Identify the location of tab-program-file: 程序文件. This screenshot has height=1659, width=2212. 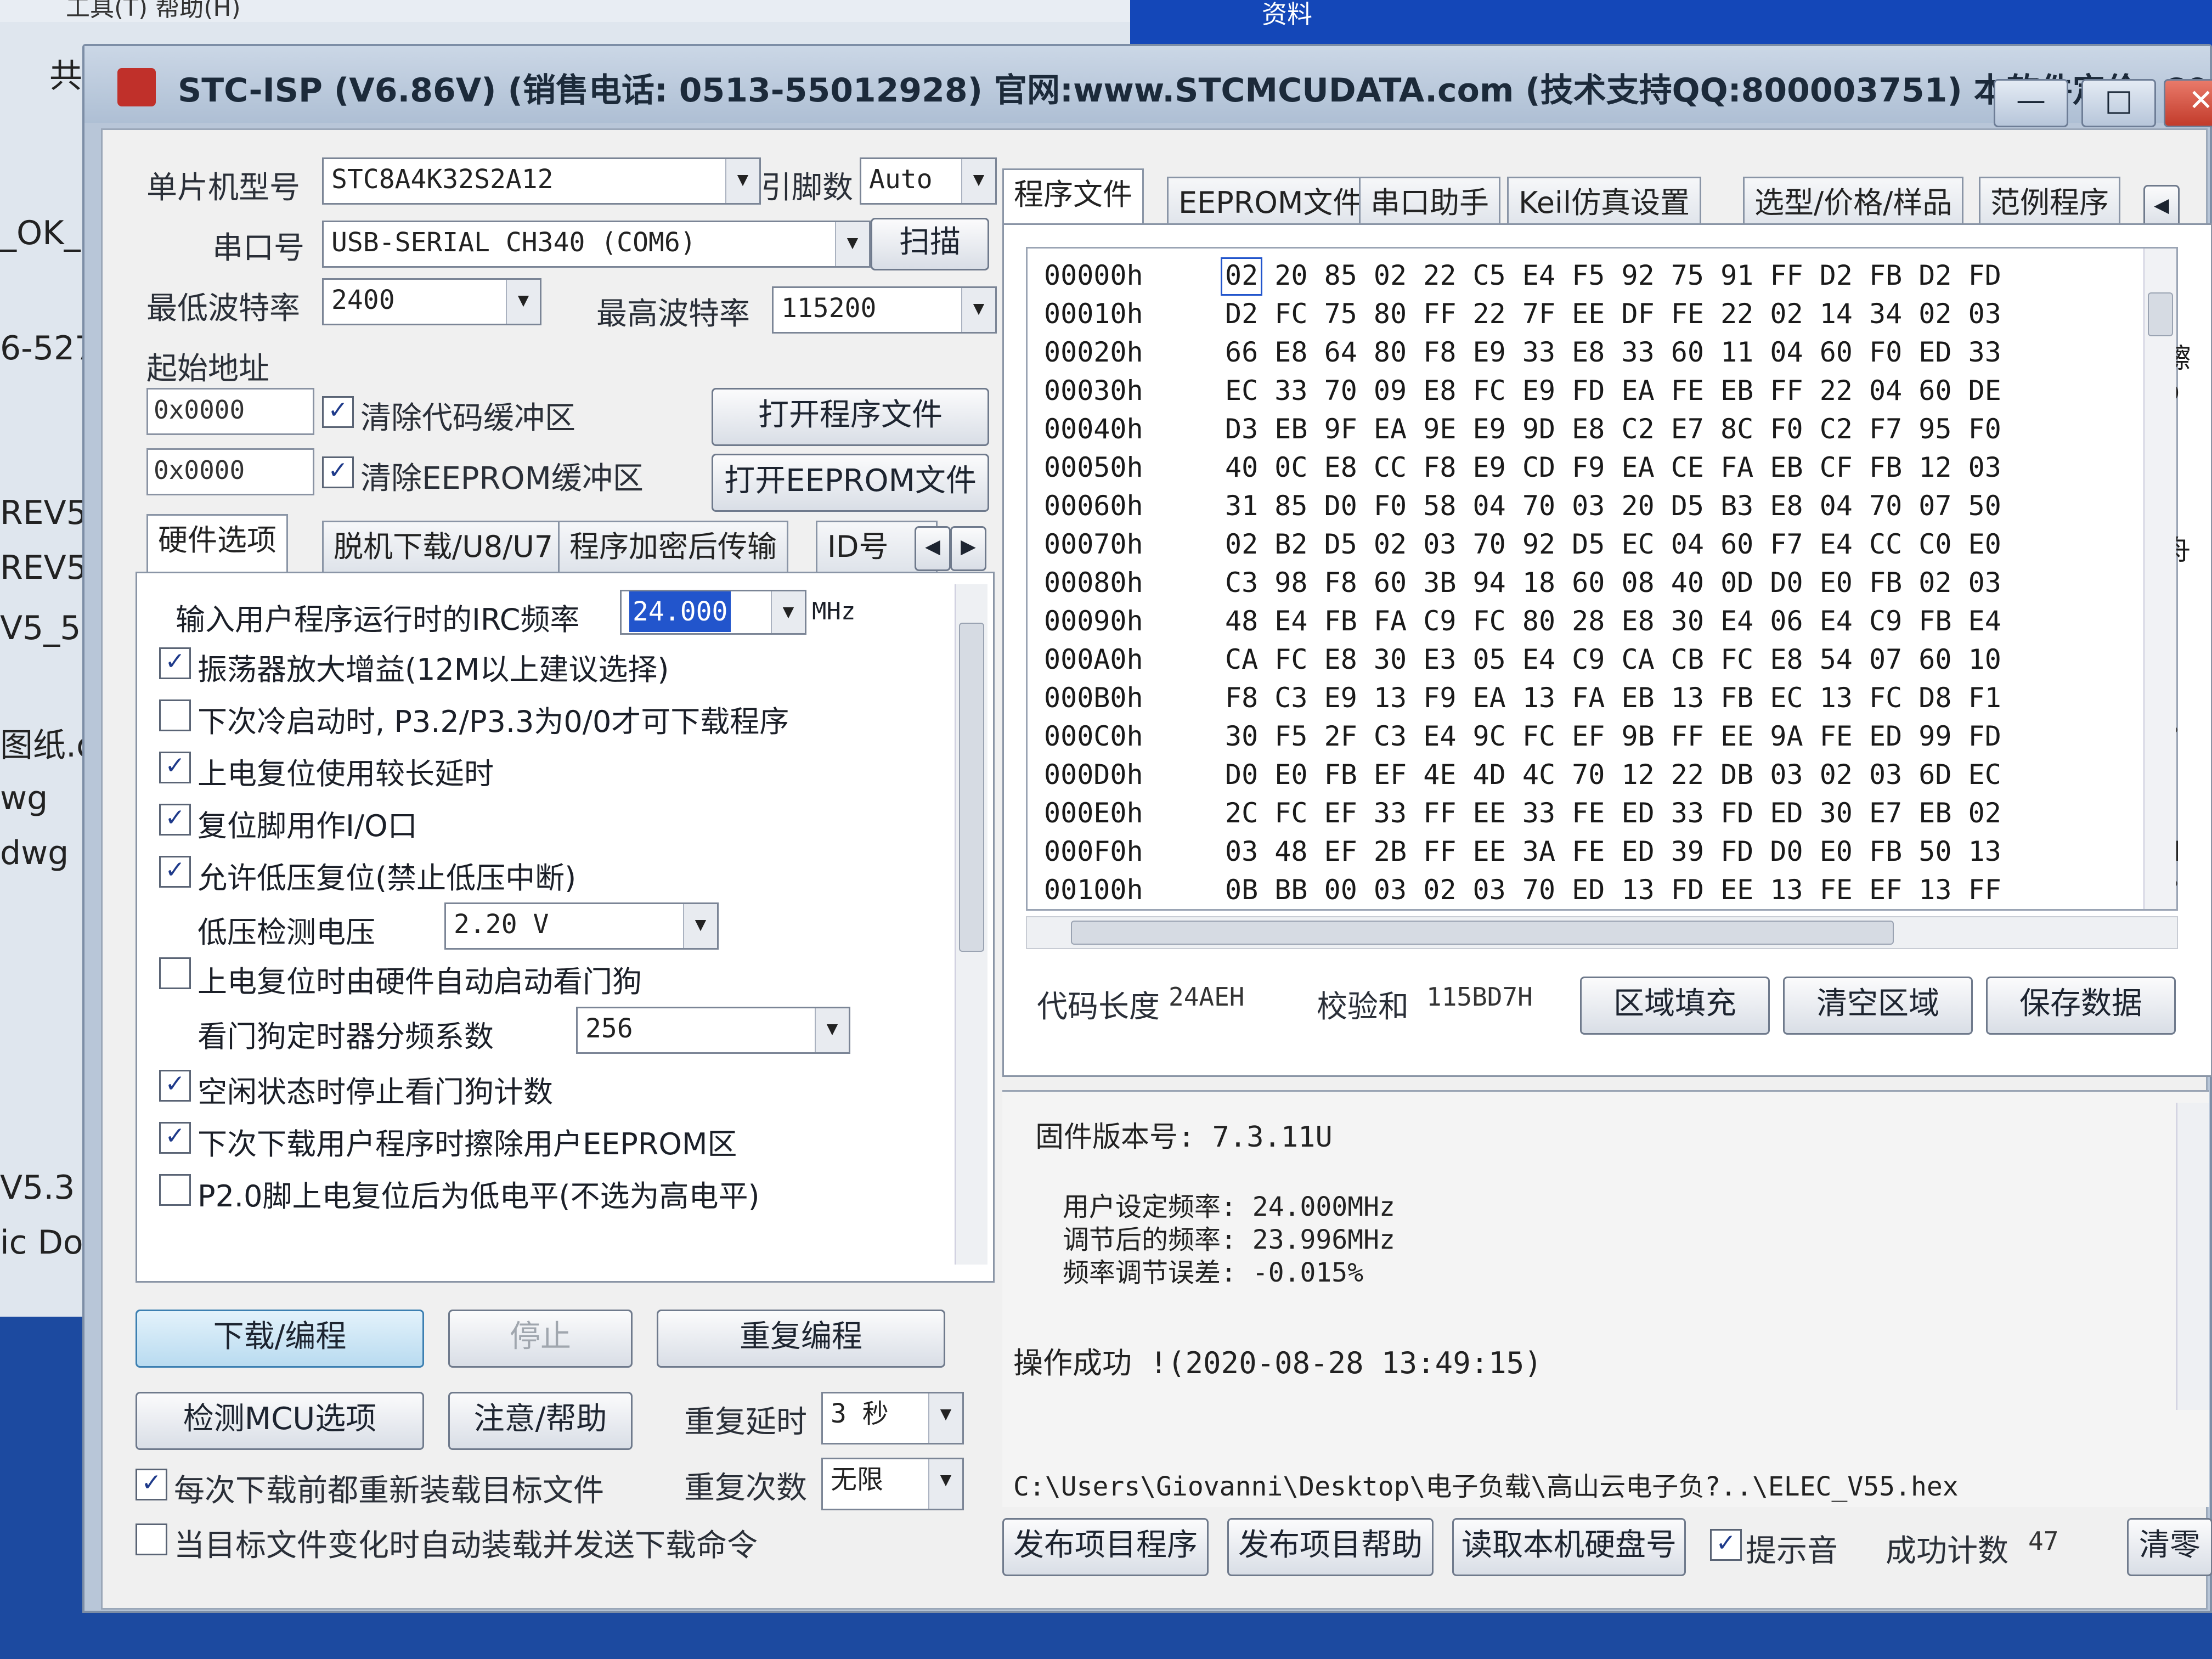
(1073, 198).